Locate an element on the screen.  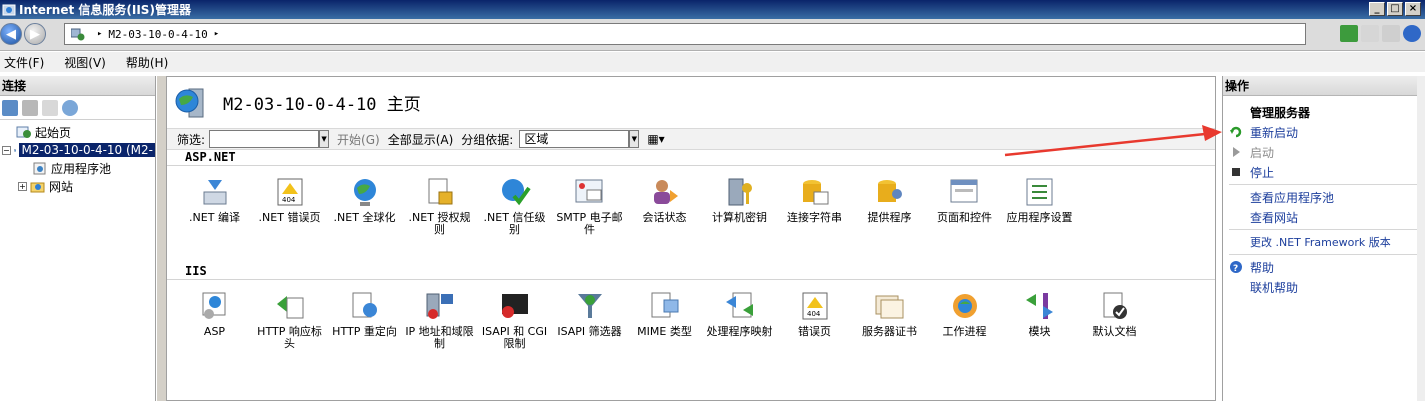
collapse-toggle: − is located at coordinates (6, 150).